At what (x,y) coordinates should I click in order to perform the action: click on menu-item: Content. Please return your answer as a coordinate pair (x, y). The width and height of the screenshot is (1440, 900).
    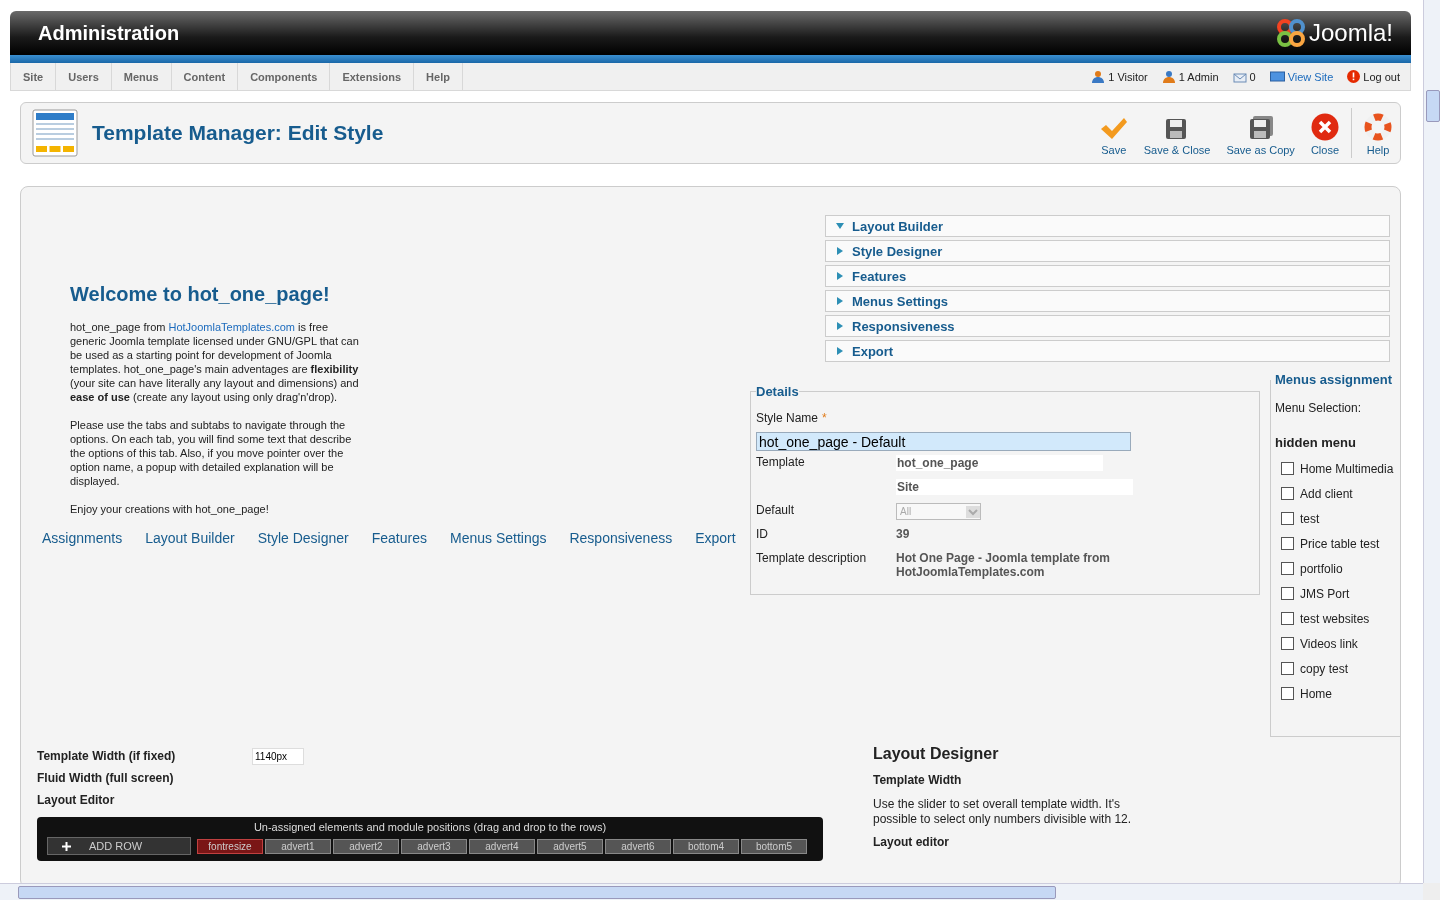
    Looking at the image, I should click on (205, 76).